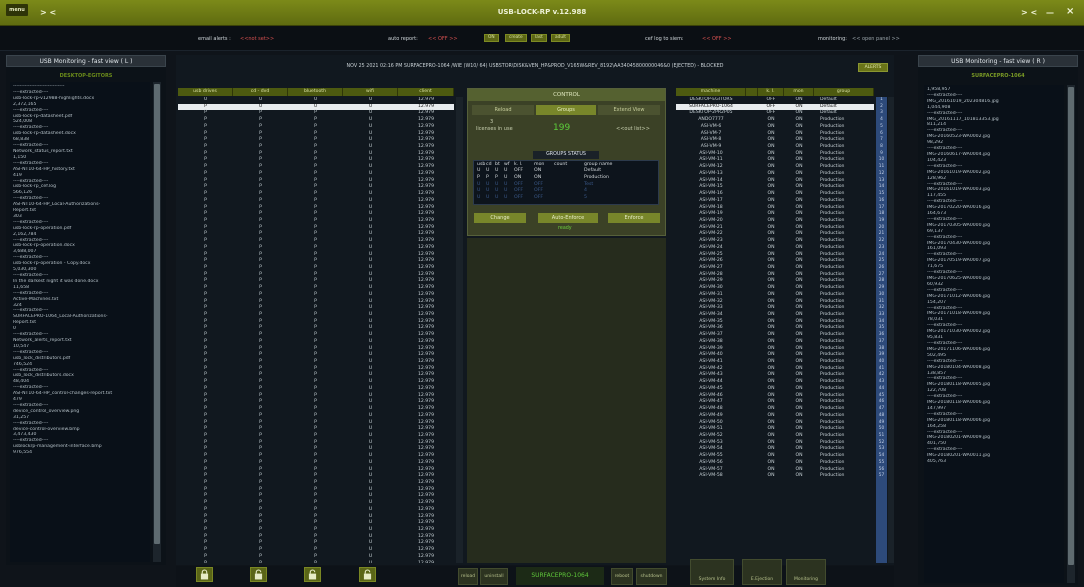 This screenshot has width=1084, height=587. What do you see at coordinates (1071, 334) in the screenshot?
I see `right-scrollbar` at bounding box center [1071, 334].